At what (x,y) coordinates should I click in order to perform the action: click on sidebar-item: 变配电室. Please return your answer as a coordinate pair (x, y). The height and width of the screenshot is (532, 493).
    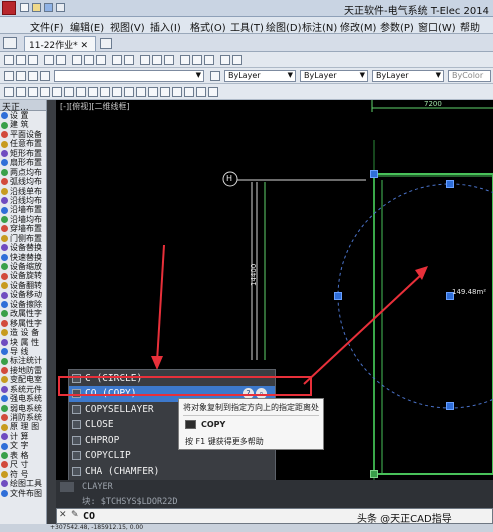
    Looking at the image, I should click on (23, 379).